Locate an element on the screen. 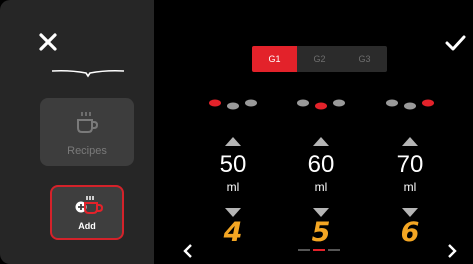  dose-column-2: 60 ml 5 is located at coordinates (321, 172).